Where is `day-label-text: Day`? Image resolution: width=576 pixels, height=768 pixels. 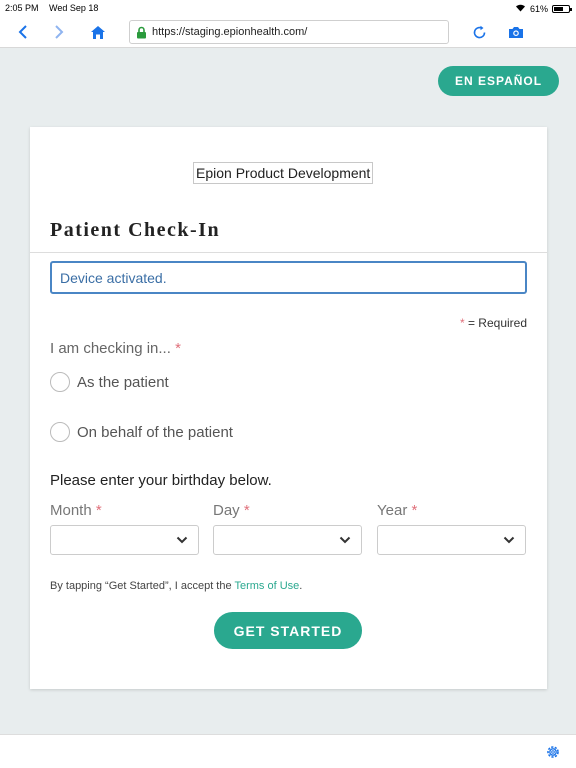 day-label-text: Day is located at coordinates (226, 510).